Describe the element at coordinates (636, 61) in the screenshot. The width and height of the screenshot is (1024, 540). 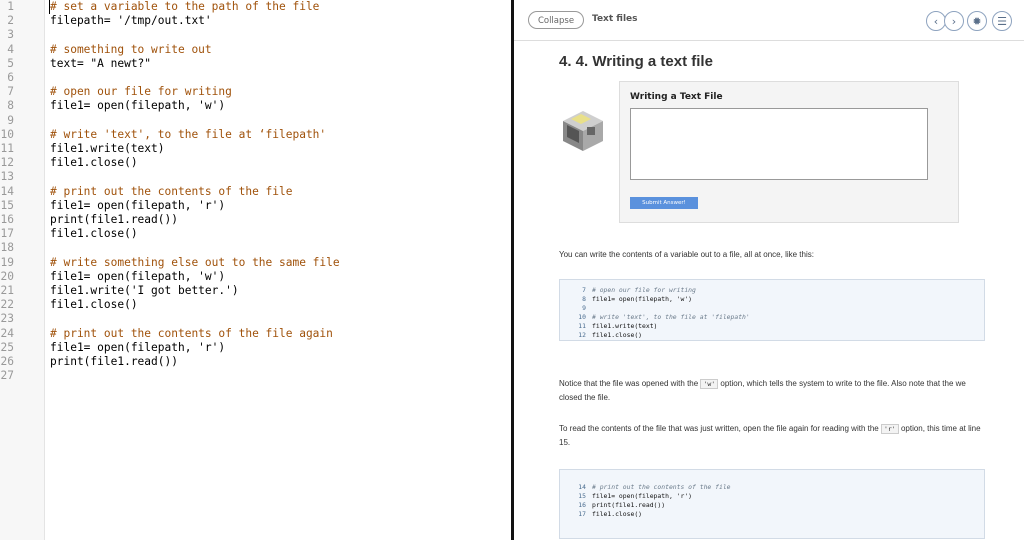
I see `page-title: 4. 4. Writing a text file` at that location.